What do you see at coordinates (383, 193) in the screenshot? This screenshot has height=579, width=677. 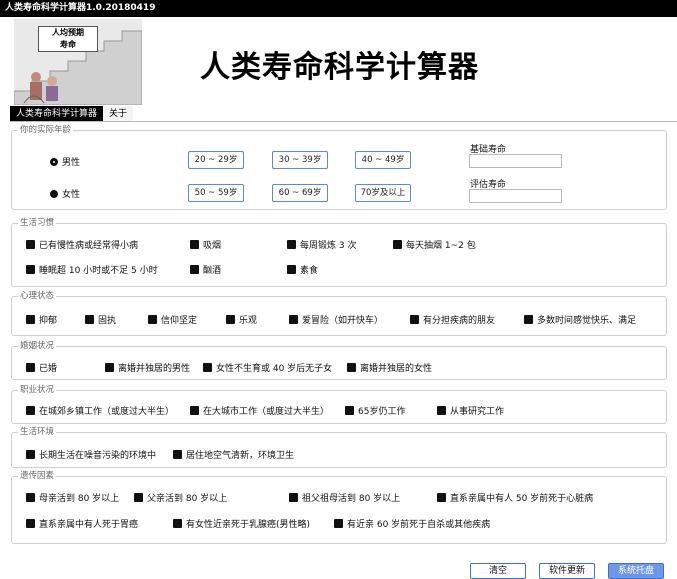 I see `age-btn-70-plus: 70岁及以上` at bounding box center [383, 193].